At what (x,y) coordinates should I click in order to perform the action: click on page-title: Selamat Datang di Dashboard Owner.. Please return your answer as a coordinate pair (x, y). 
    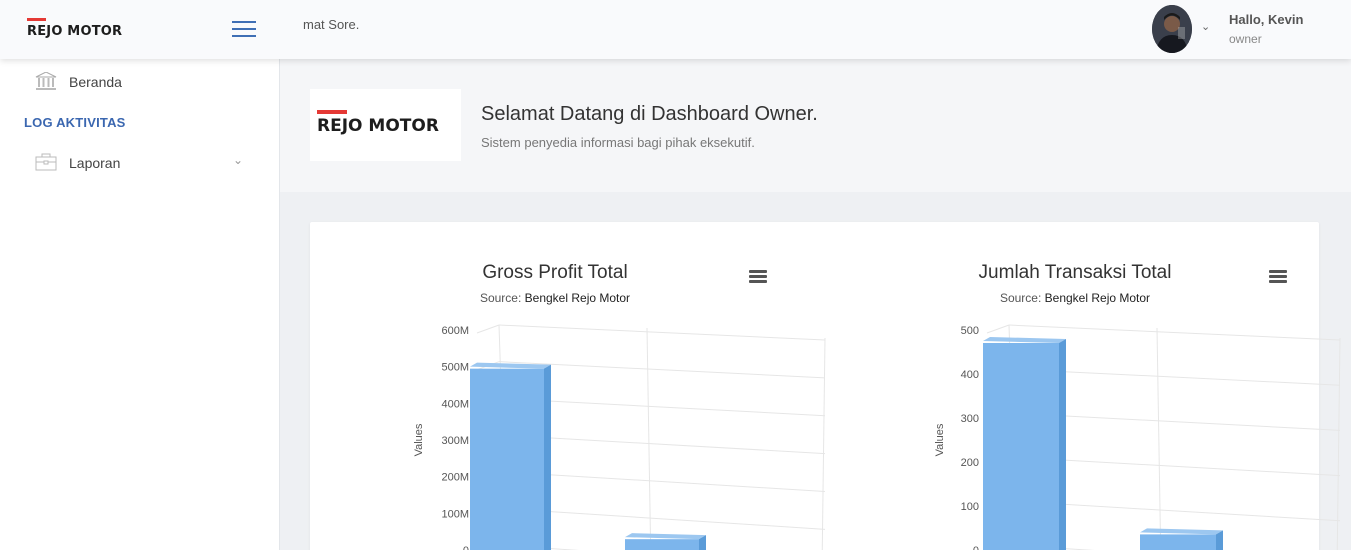
    Looking at the image, I should click on (649, 114).